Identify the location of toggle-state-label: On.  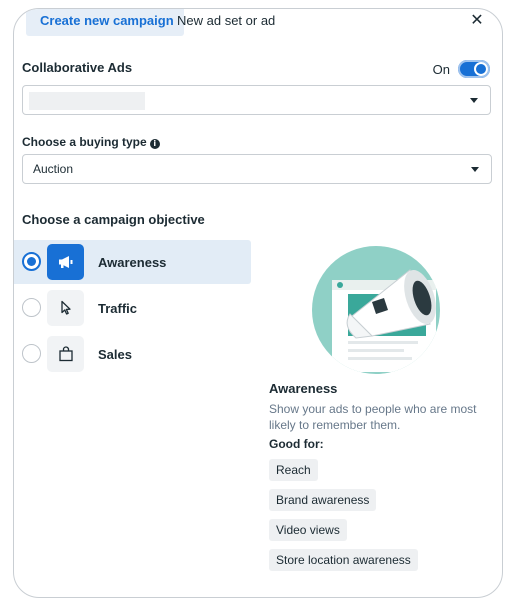
(441, 69).